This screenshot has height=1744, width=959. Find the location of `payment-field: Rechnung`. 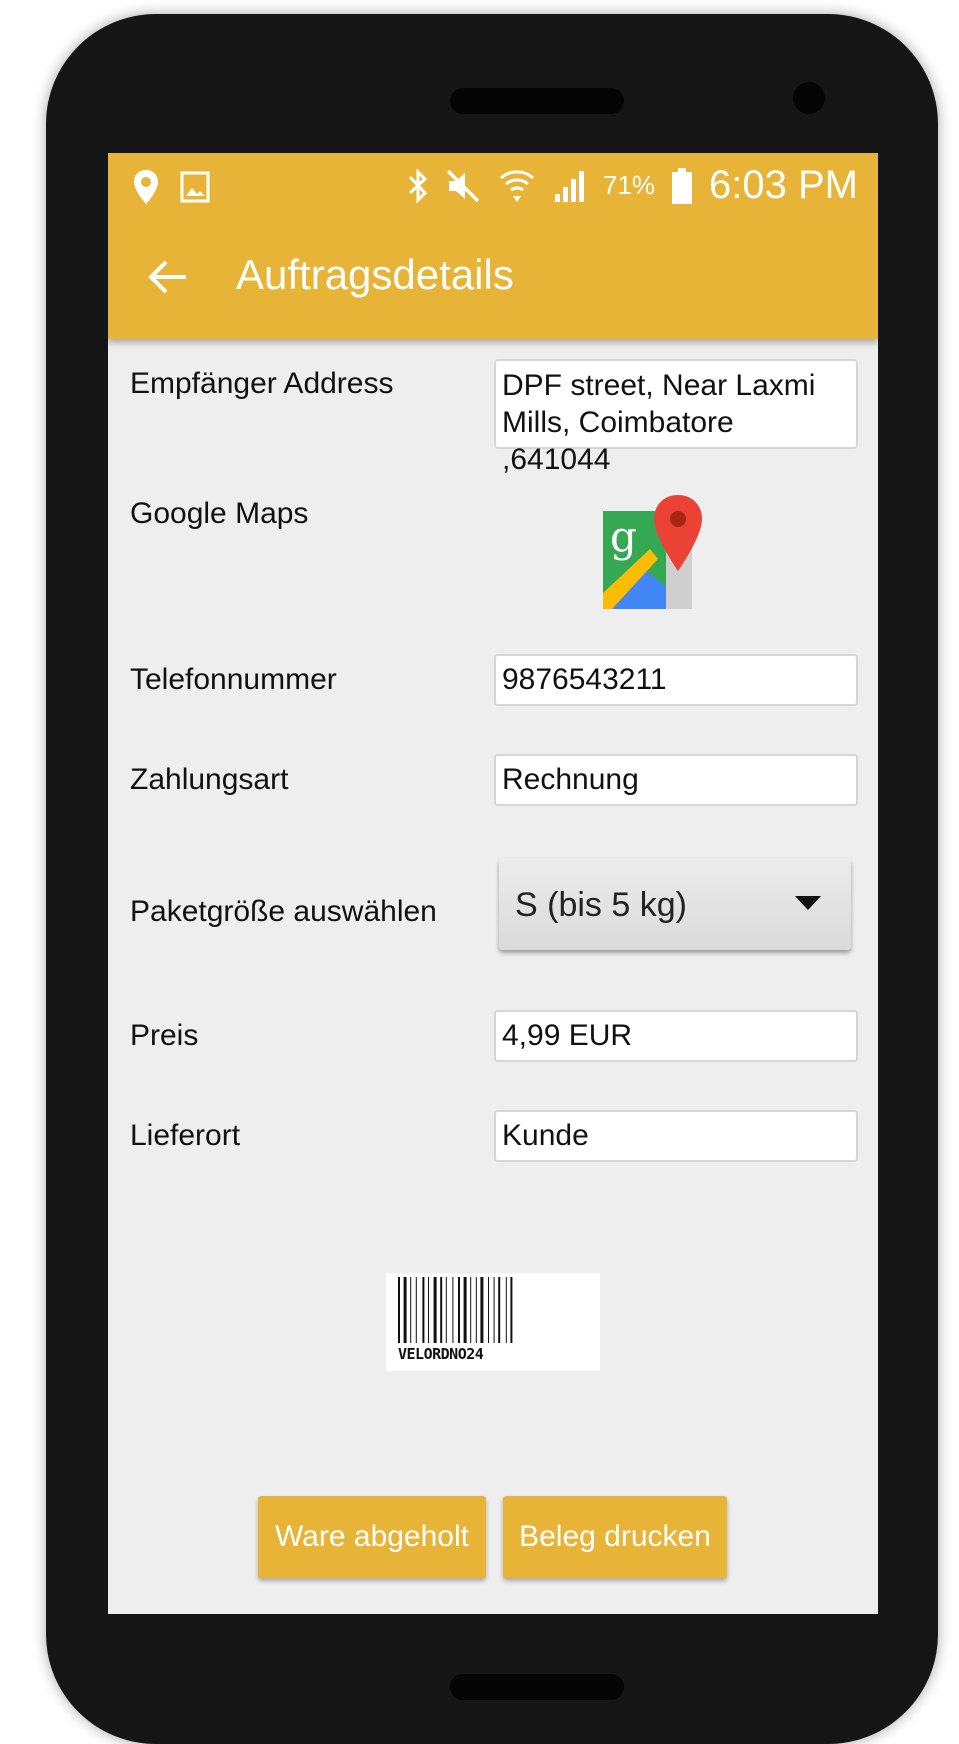

payment-field: Rechnung is located at coordinates (676, 780).